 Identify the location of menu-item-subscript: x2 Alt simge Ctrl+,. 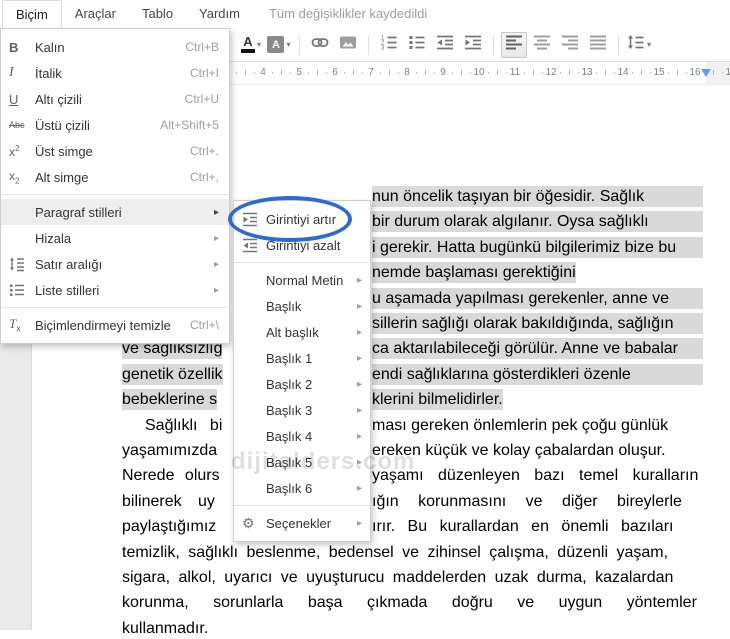
(115, 177).